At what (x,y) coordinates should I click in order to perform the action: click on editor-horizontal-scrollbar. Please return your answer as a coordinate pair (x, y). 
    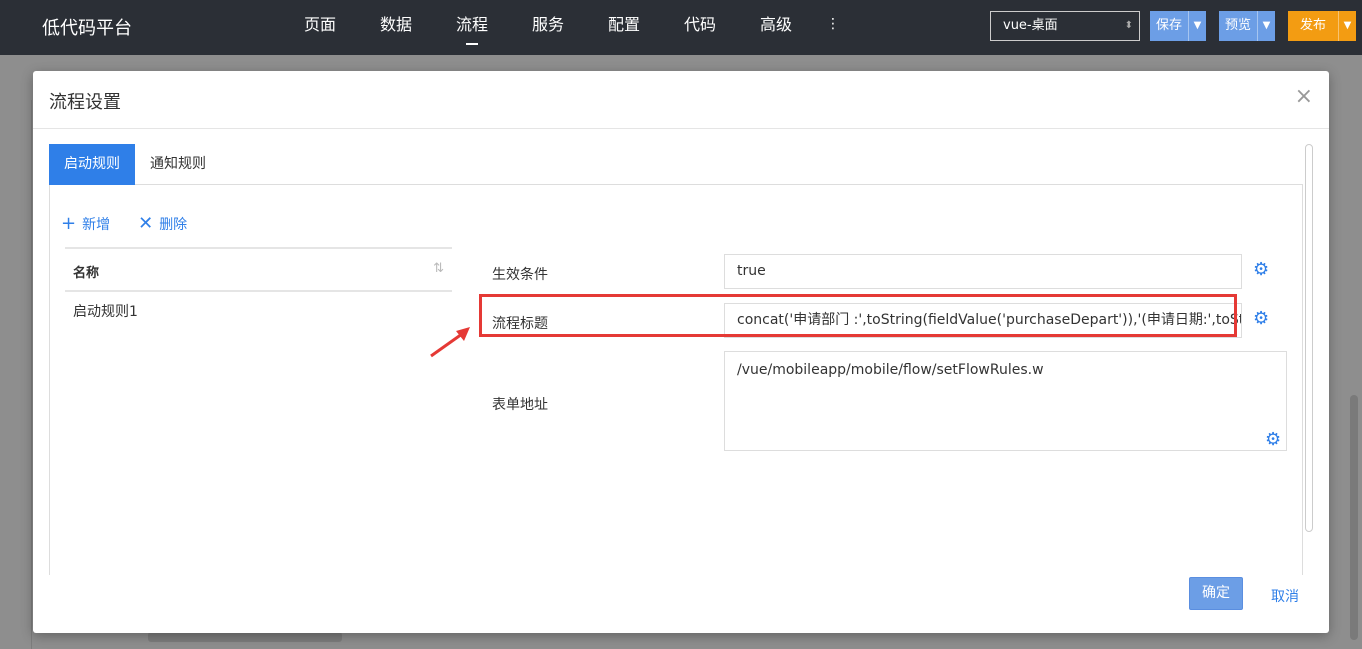
    Looking at the image, I should click on (245, 637).